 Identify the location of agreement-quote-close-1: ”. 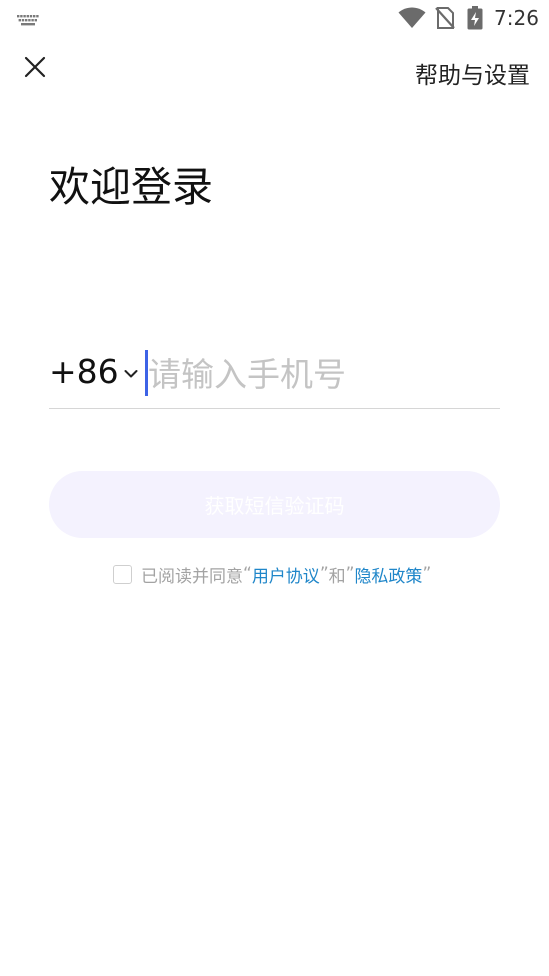
(324, 574).